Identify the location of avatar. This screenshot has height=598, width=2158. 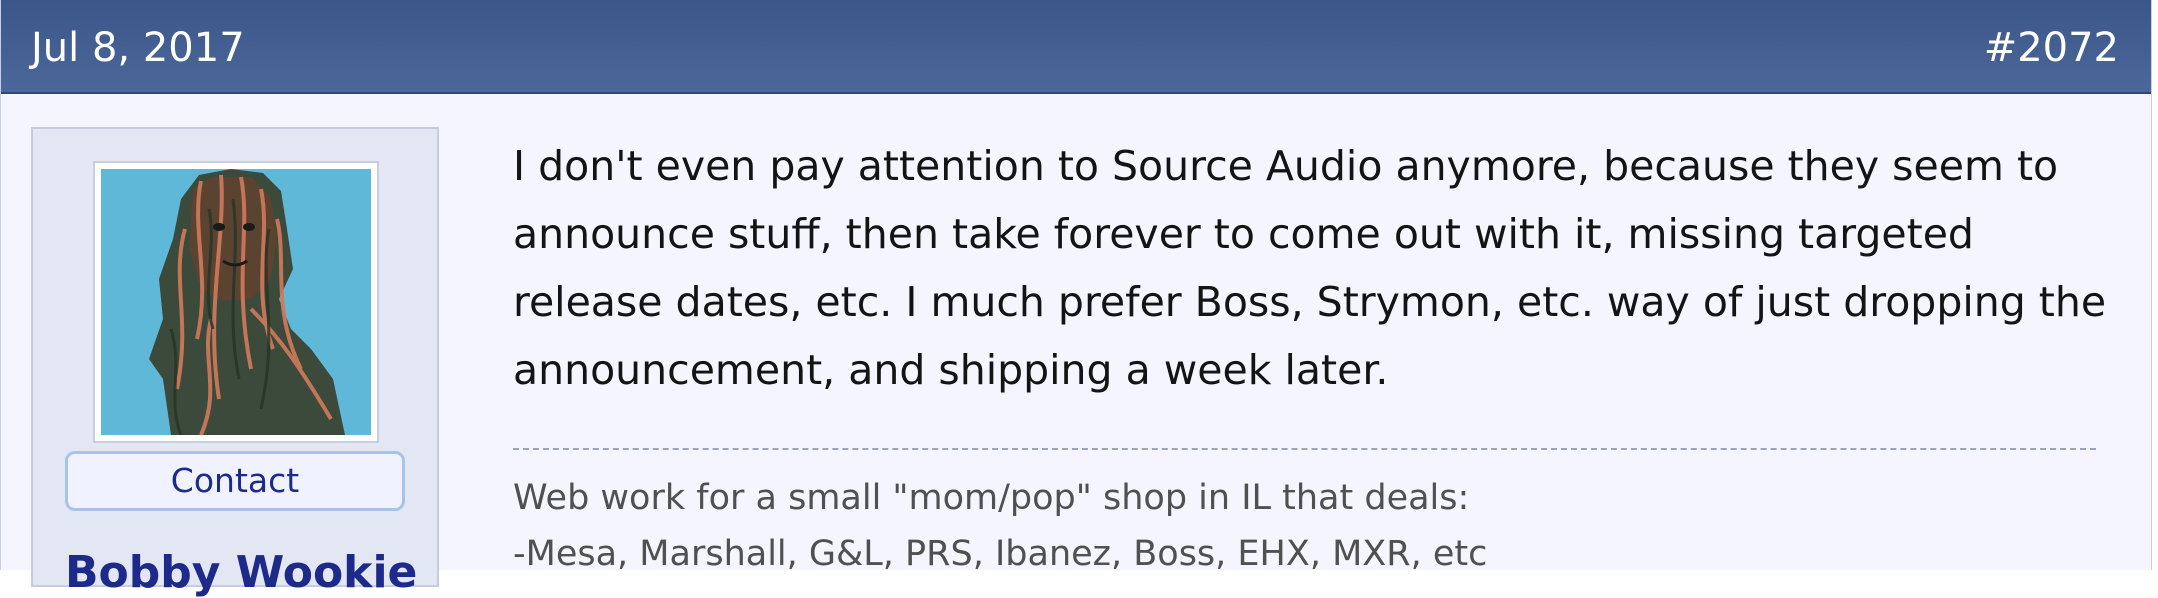
(236, 302).